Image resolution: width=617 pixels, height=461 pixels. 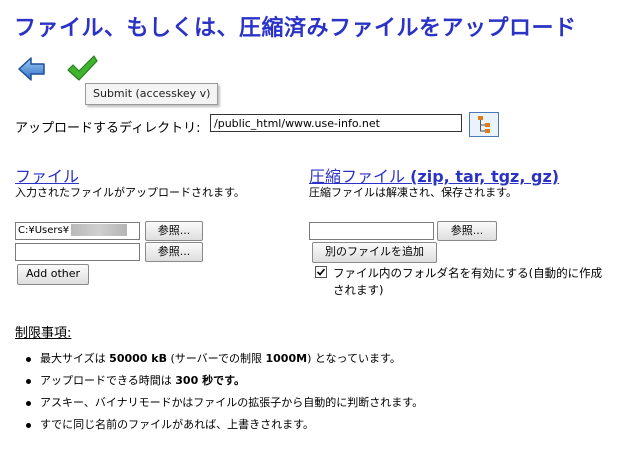 I want to click on restriction-item: アスキー、バイナリモードかはファイルの拡張子から自動的に判断されます。, so click(x=224, y=405).